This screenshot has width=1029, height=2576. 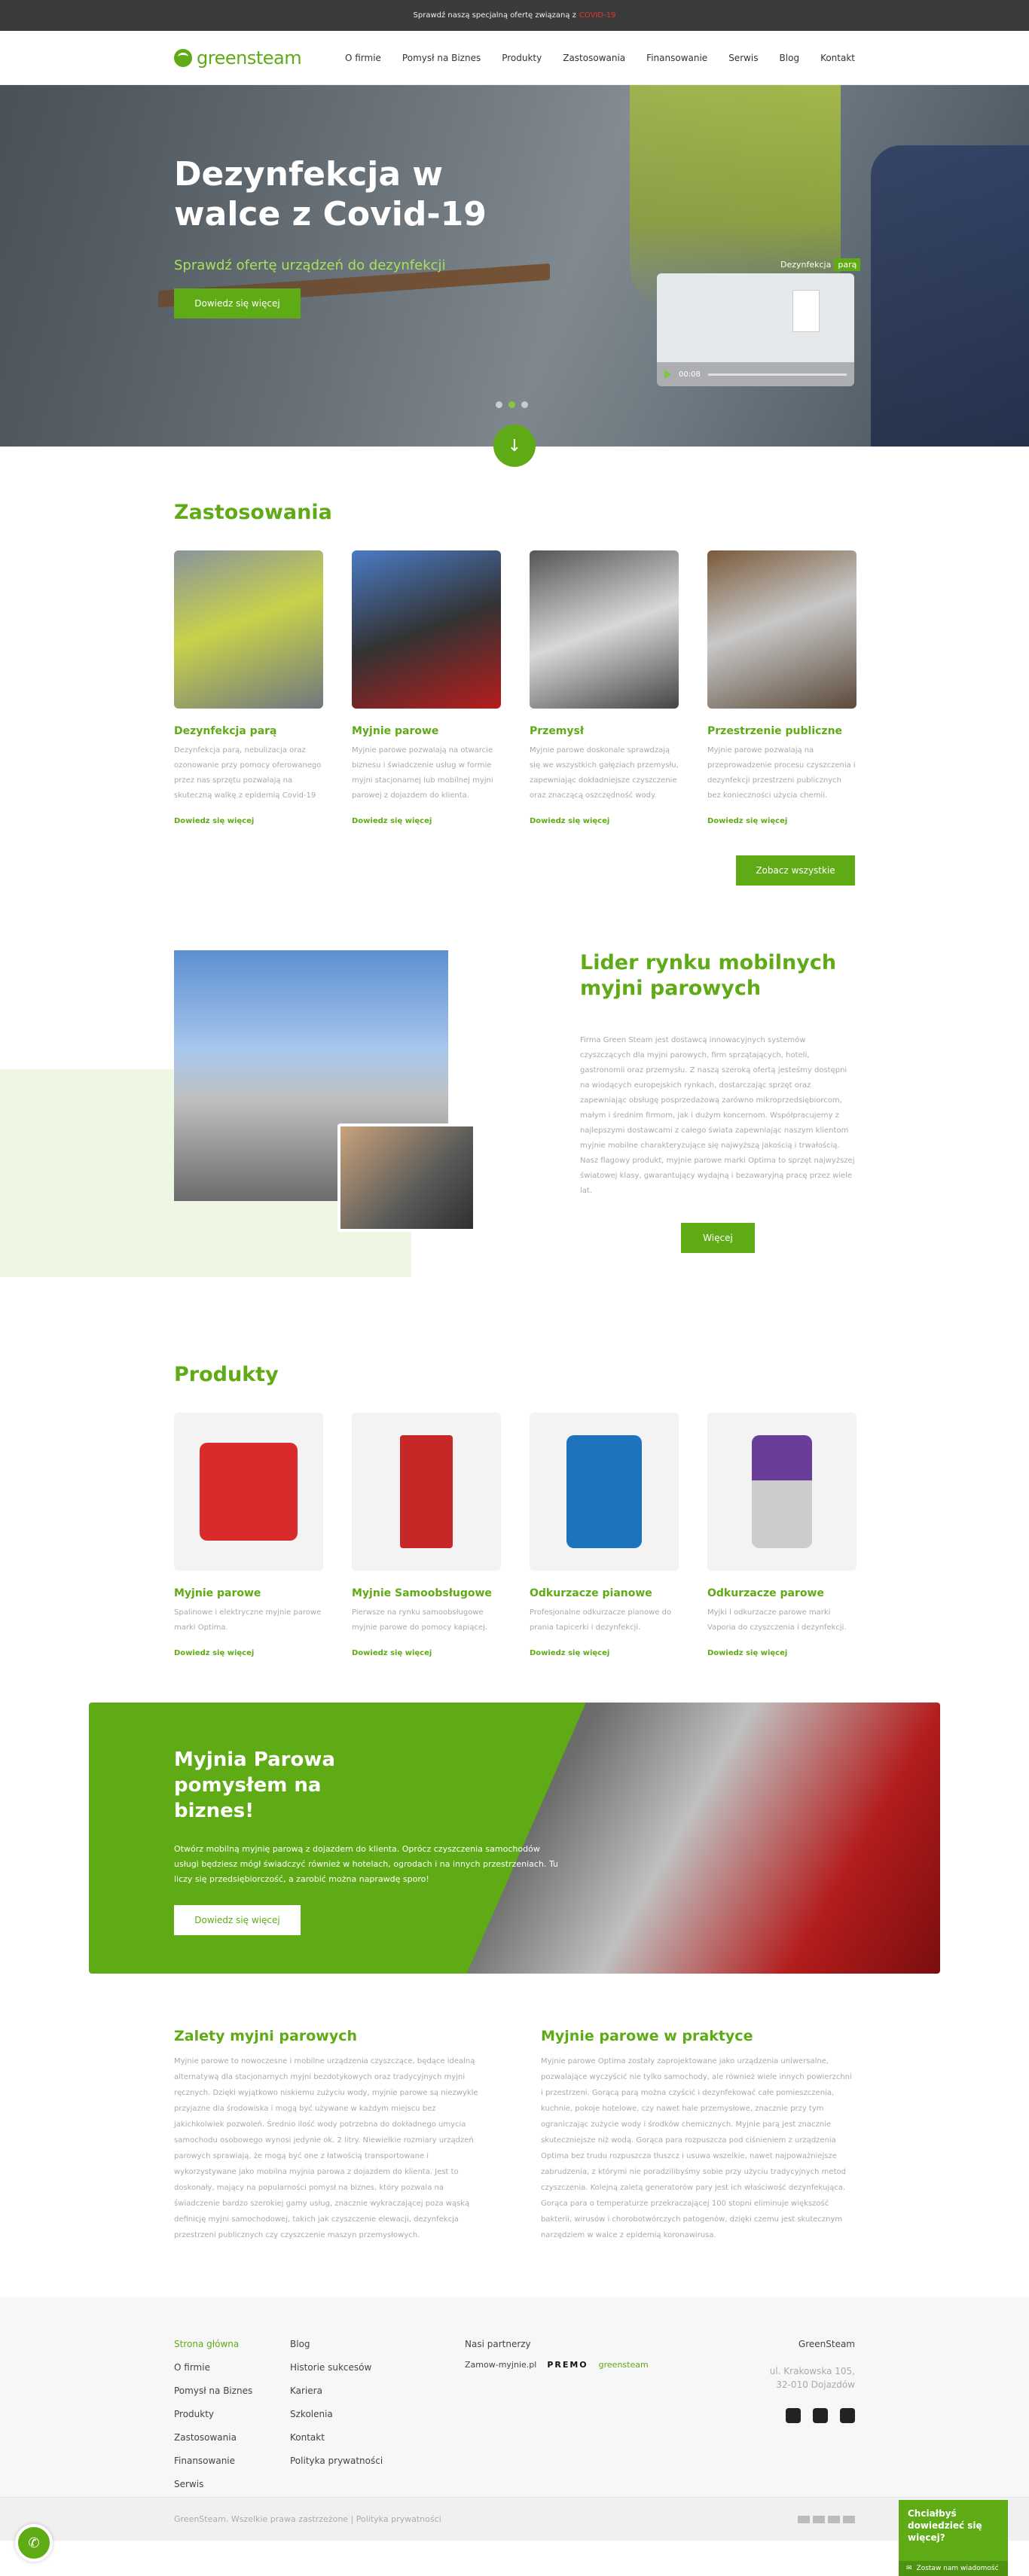 What do you see at coordinates (522, 58) in the screenshot?
I see `nav-produkty: Produkty` at bounding box center [522, 58].